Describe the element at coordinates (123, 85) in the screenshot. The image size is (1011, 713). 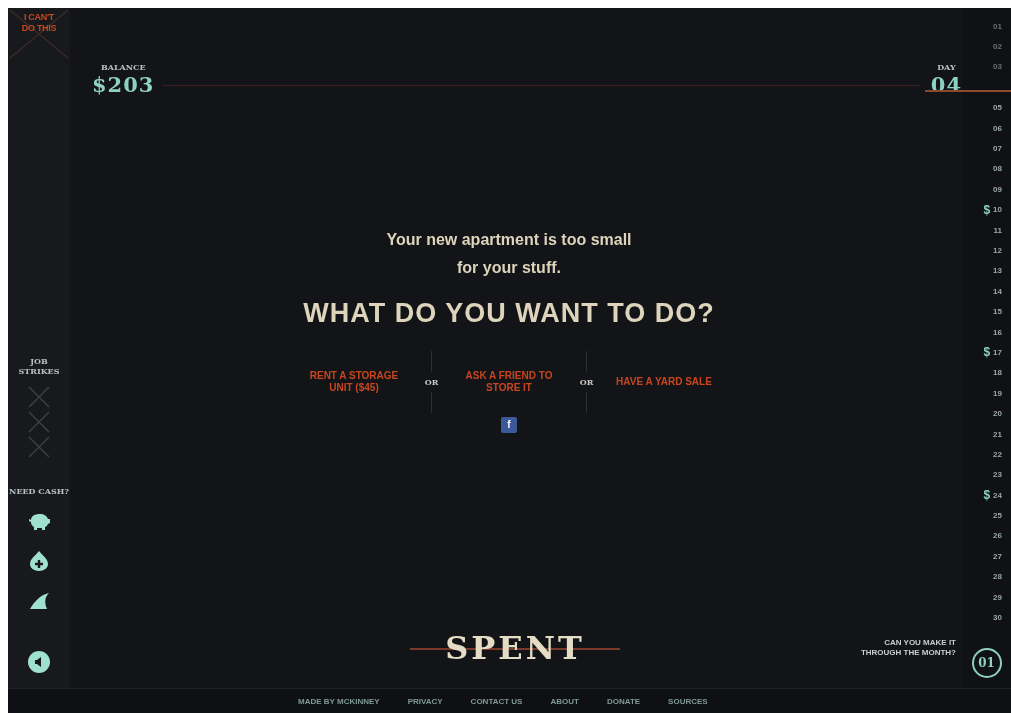
I see `balance-value: $203` at that location.